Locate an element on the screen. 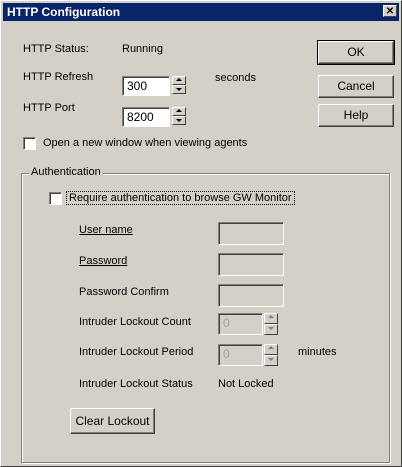  username-label-text: User name is located at coordinates (106, 230).